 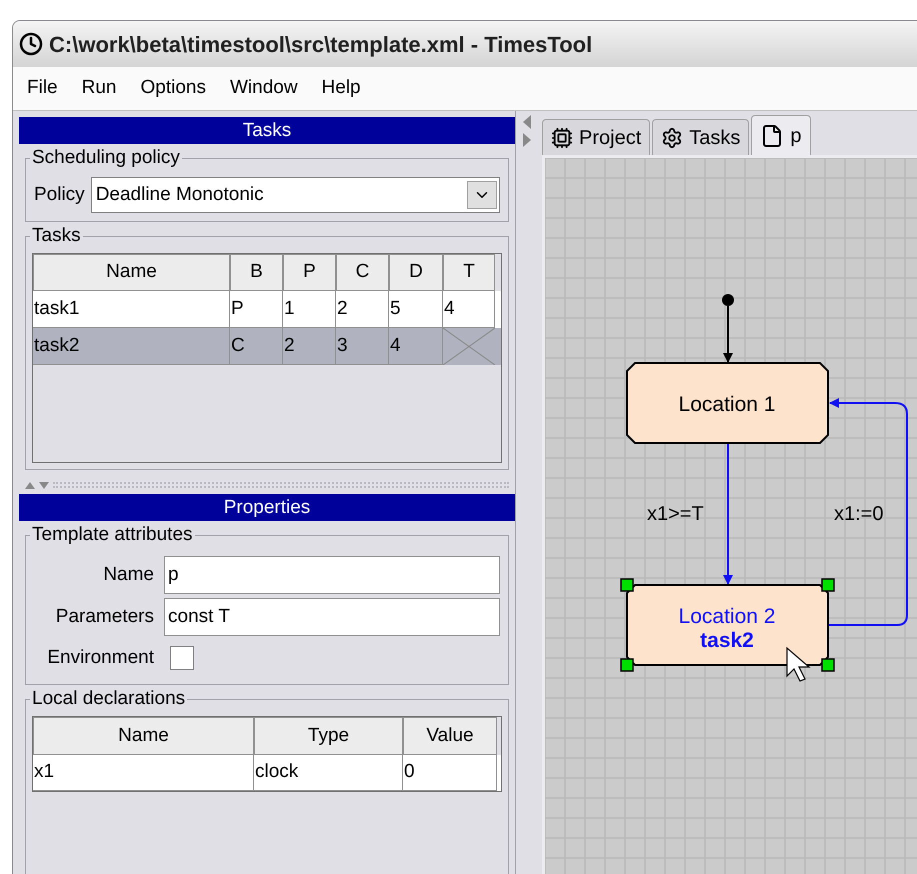 I want to click on parameters-field: const T, so click(x=332, y=617).